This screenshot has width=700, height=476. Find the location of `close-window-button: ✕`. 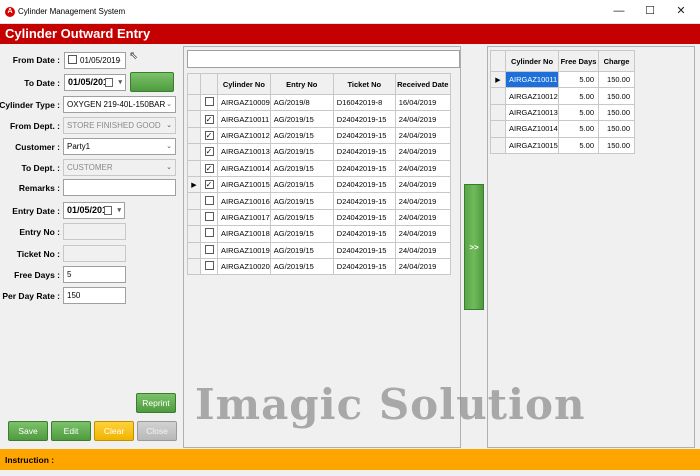

close-window-button: ✕ is located at coordinates (681, 11).